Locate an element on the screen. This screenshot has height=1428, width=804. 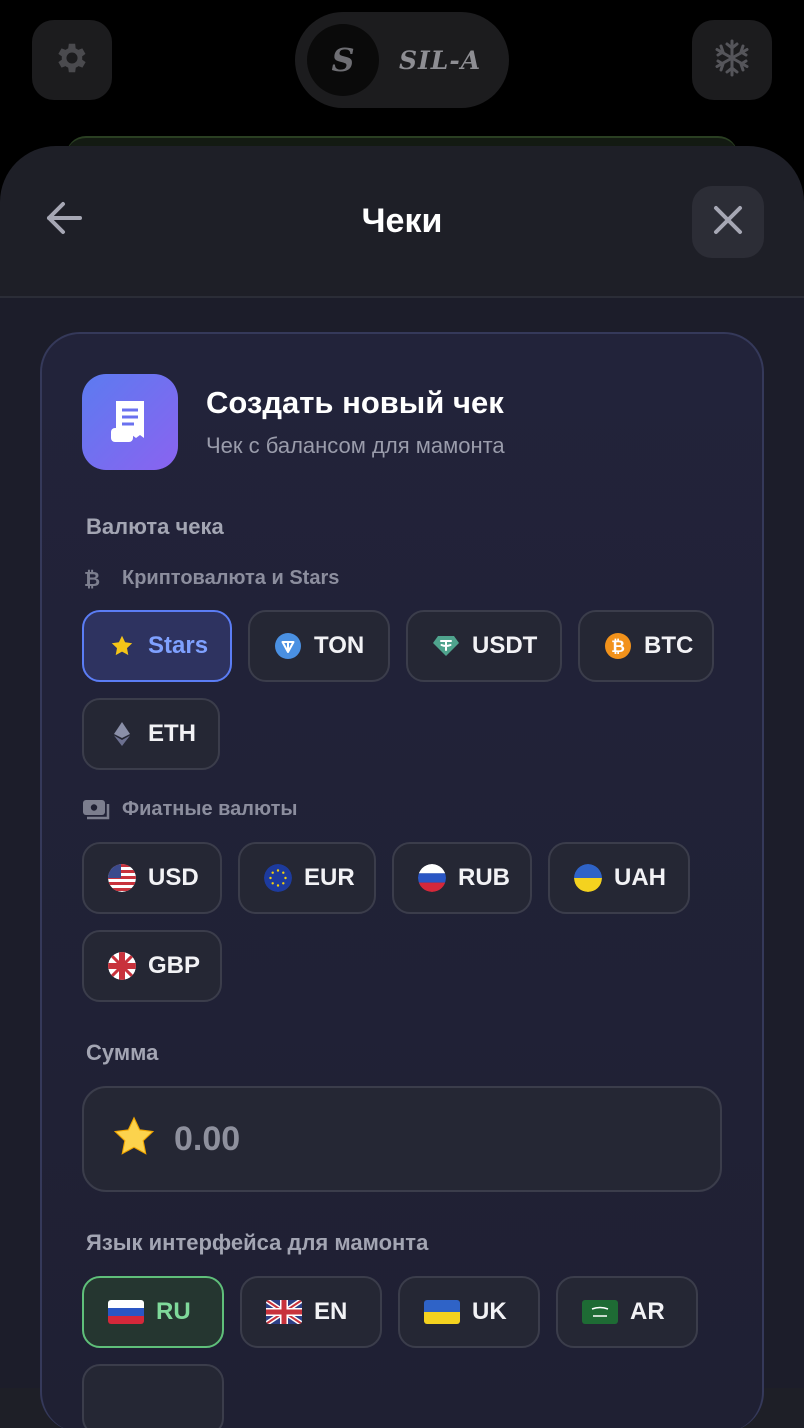
us-flag-icon is located at coordinates (122, 878).